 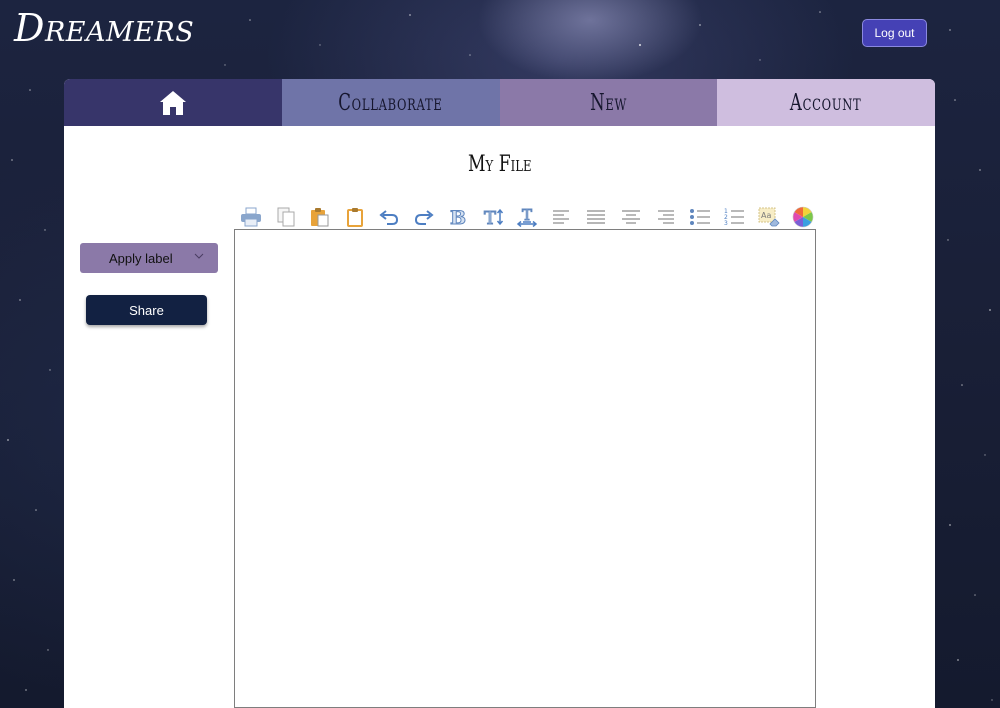 I want to click on align-right-icon, so click(x=666, y=217).